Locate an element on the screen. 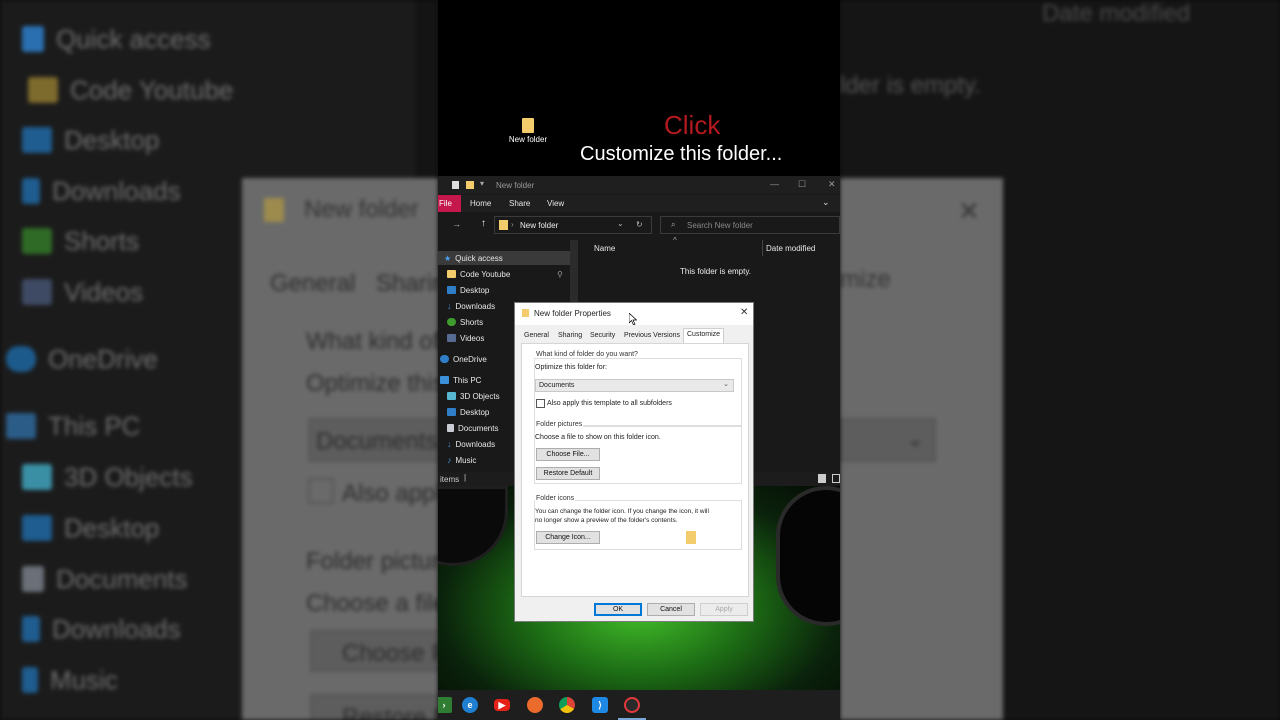 This screenshot has width=1280, height=720. bg-nav-label: Downloads is located at coordinates (116, 628).